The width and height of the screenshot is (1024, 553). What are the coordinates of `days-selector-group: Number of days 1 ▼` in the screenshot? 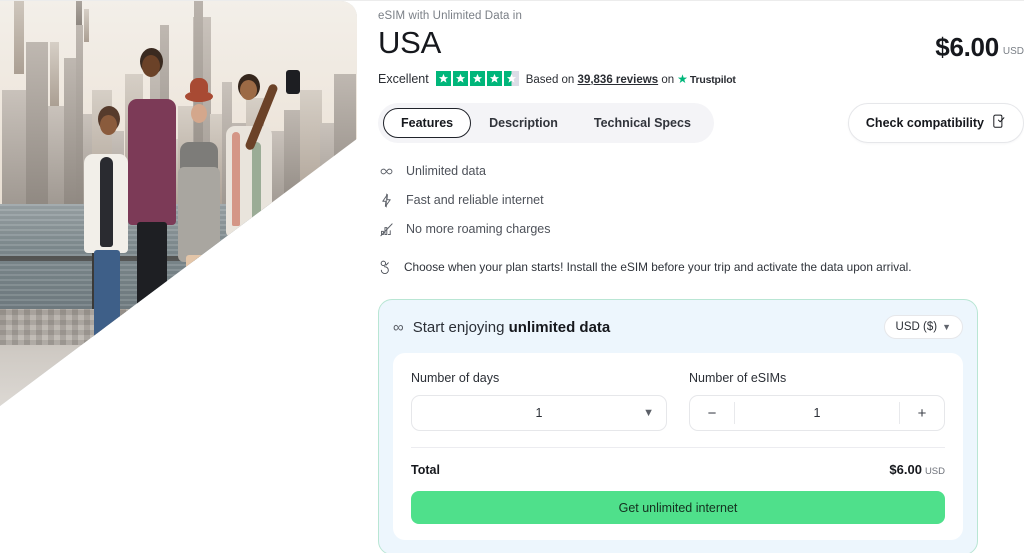 It's located at (539, 401).